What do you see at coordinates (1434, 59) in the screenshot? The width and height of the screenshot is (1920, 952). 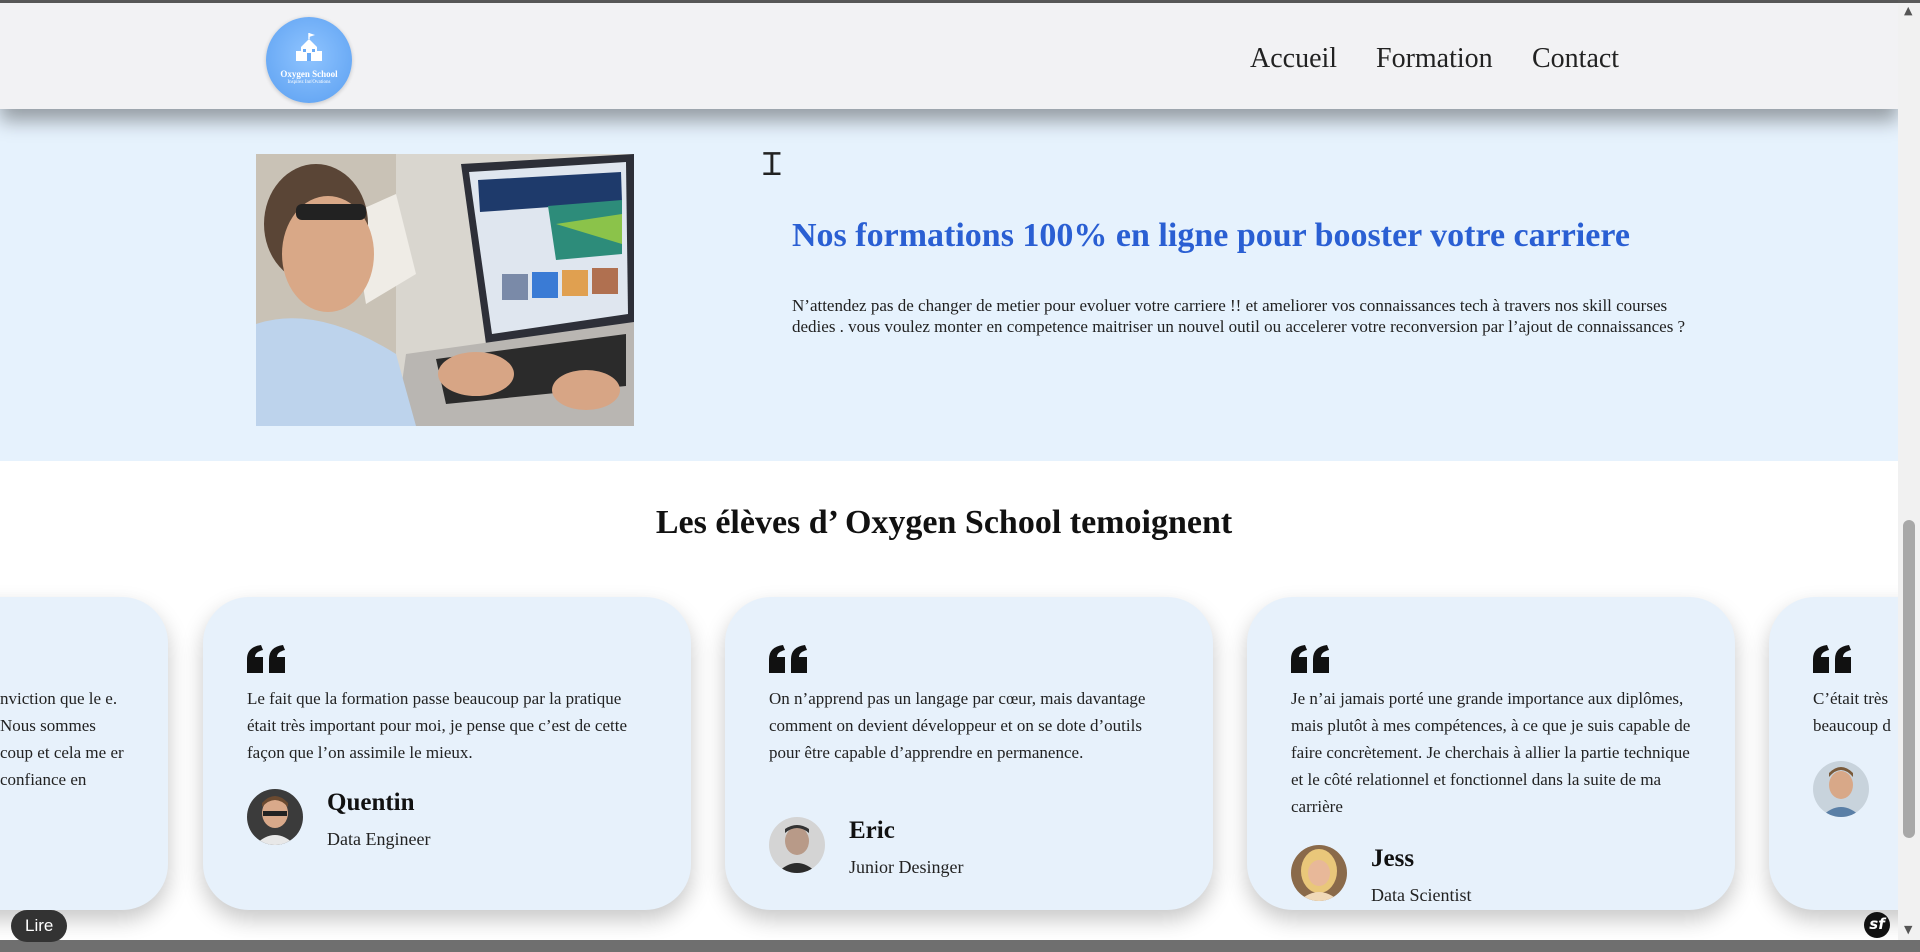 I see `nav-formation: Formation` at bounding box center [1434, 59].